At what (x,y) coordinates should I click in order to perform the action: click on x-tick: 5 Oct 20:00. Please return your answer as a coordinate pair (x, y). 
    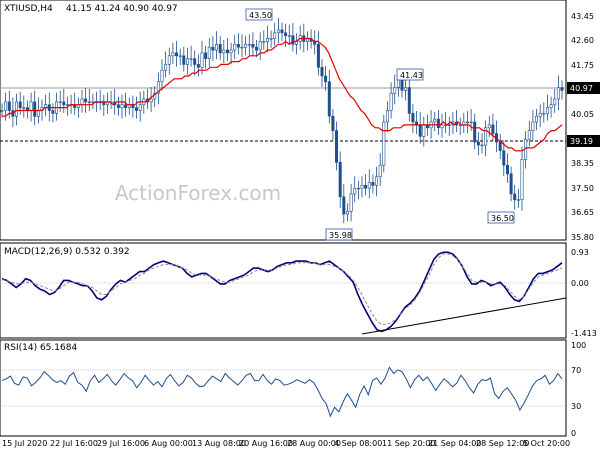
    Looking at the image, I should click on (546, 443).